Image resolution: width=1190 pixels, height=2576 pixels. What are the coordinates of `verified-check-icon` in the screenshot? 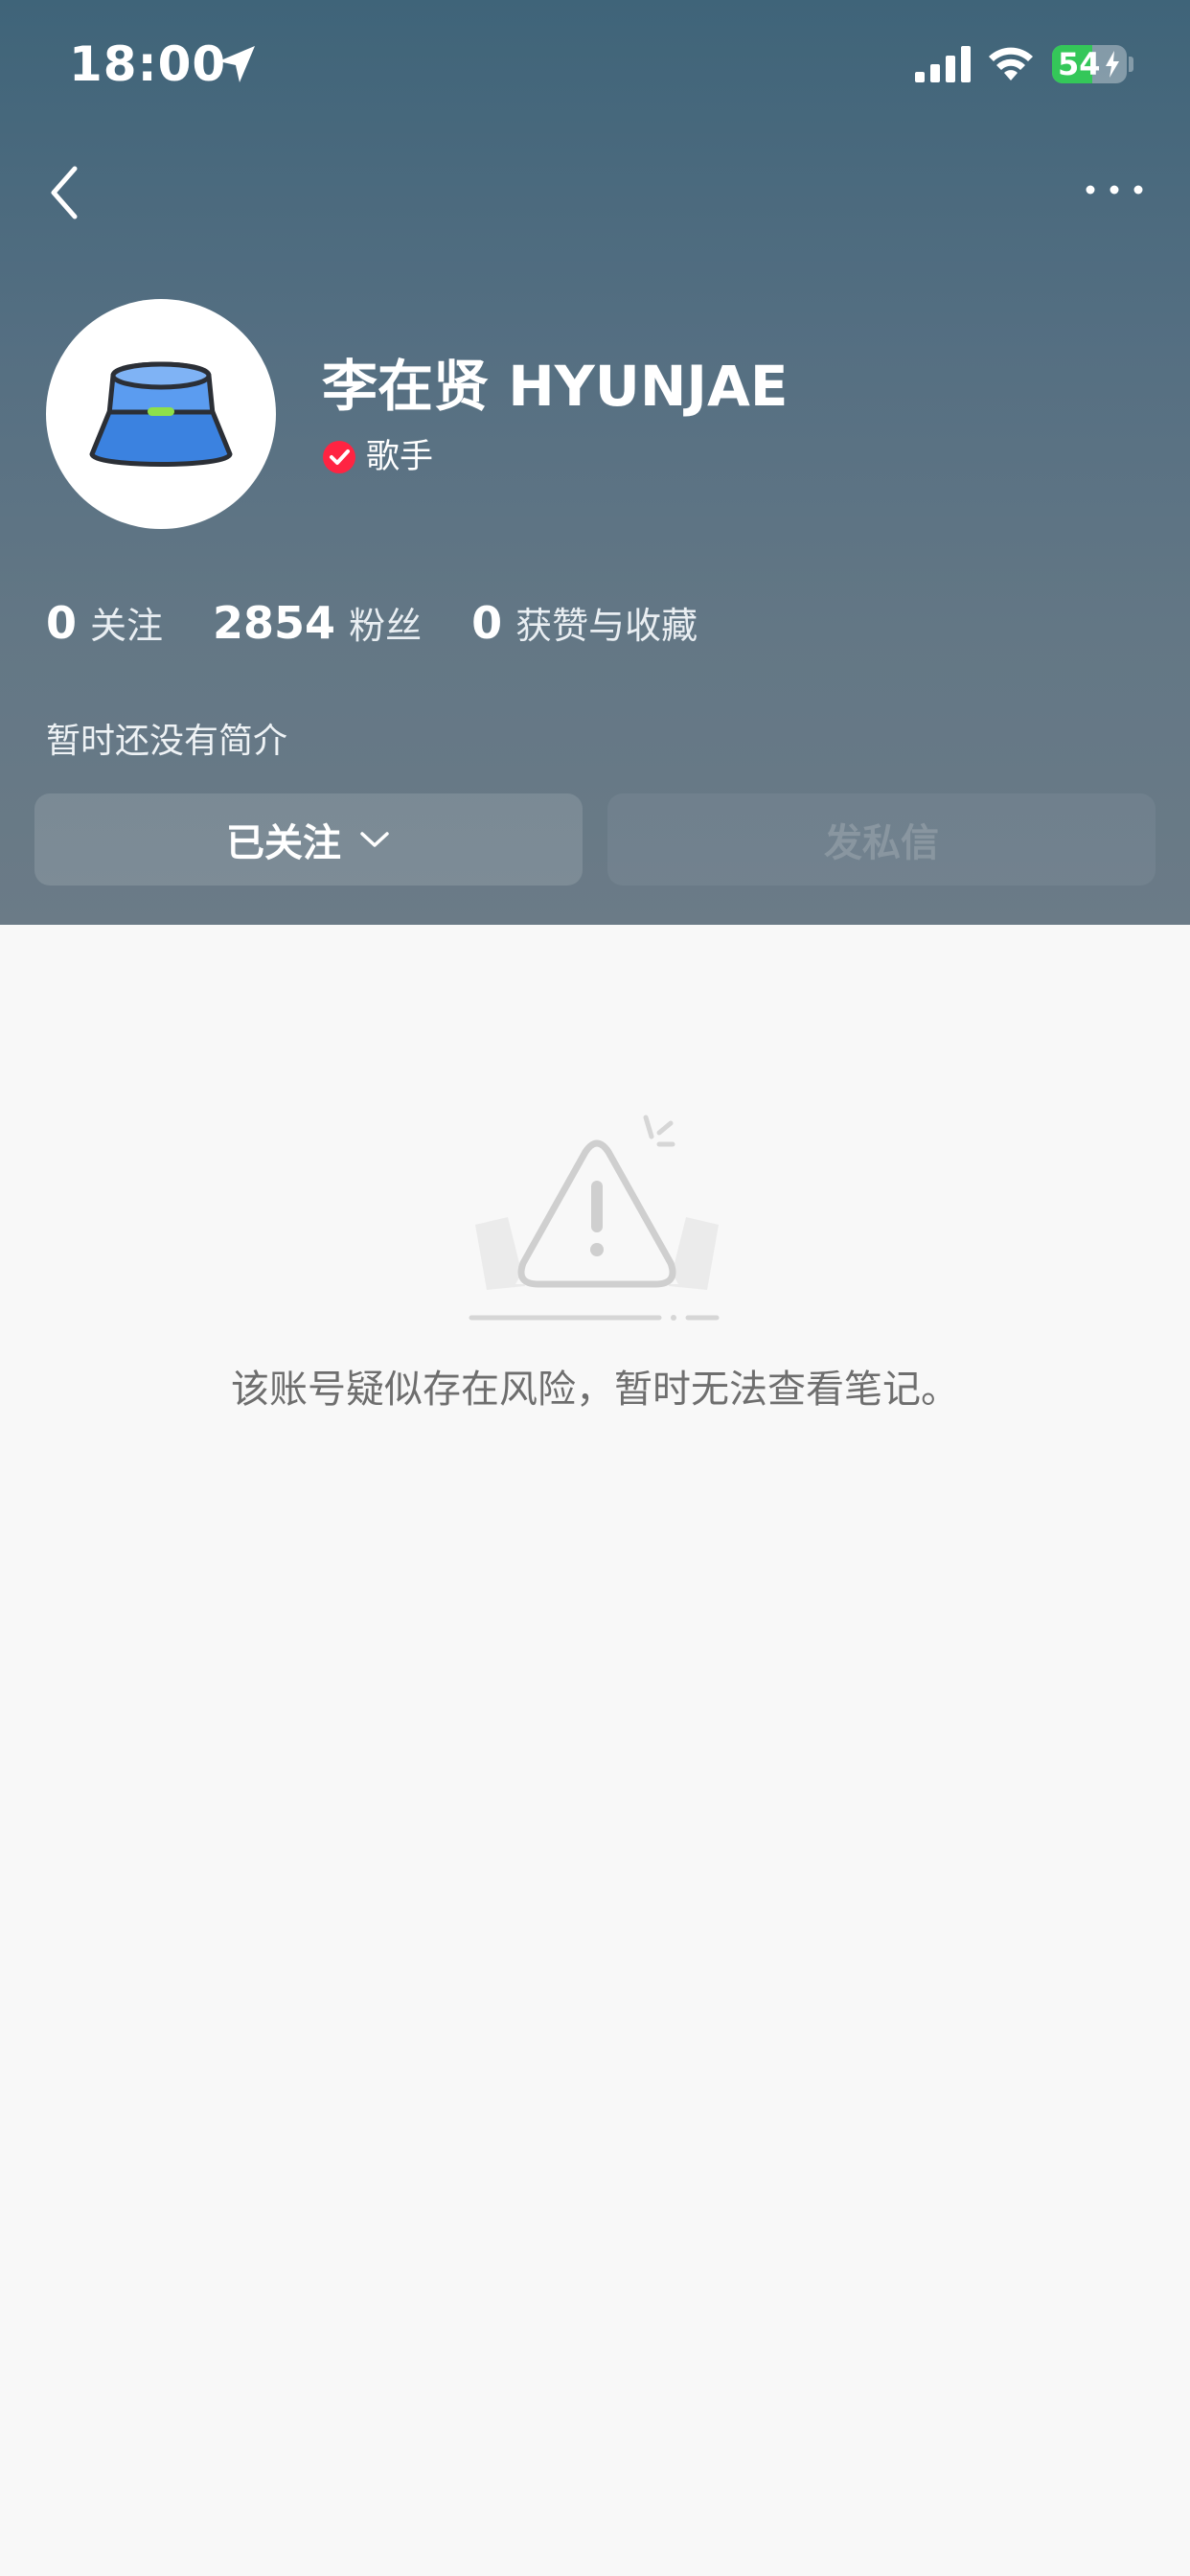 It's located at (339, 457).